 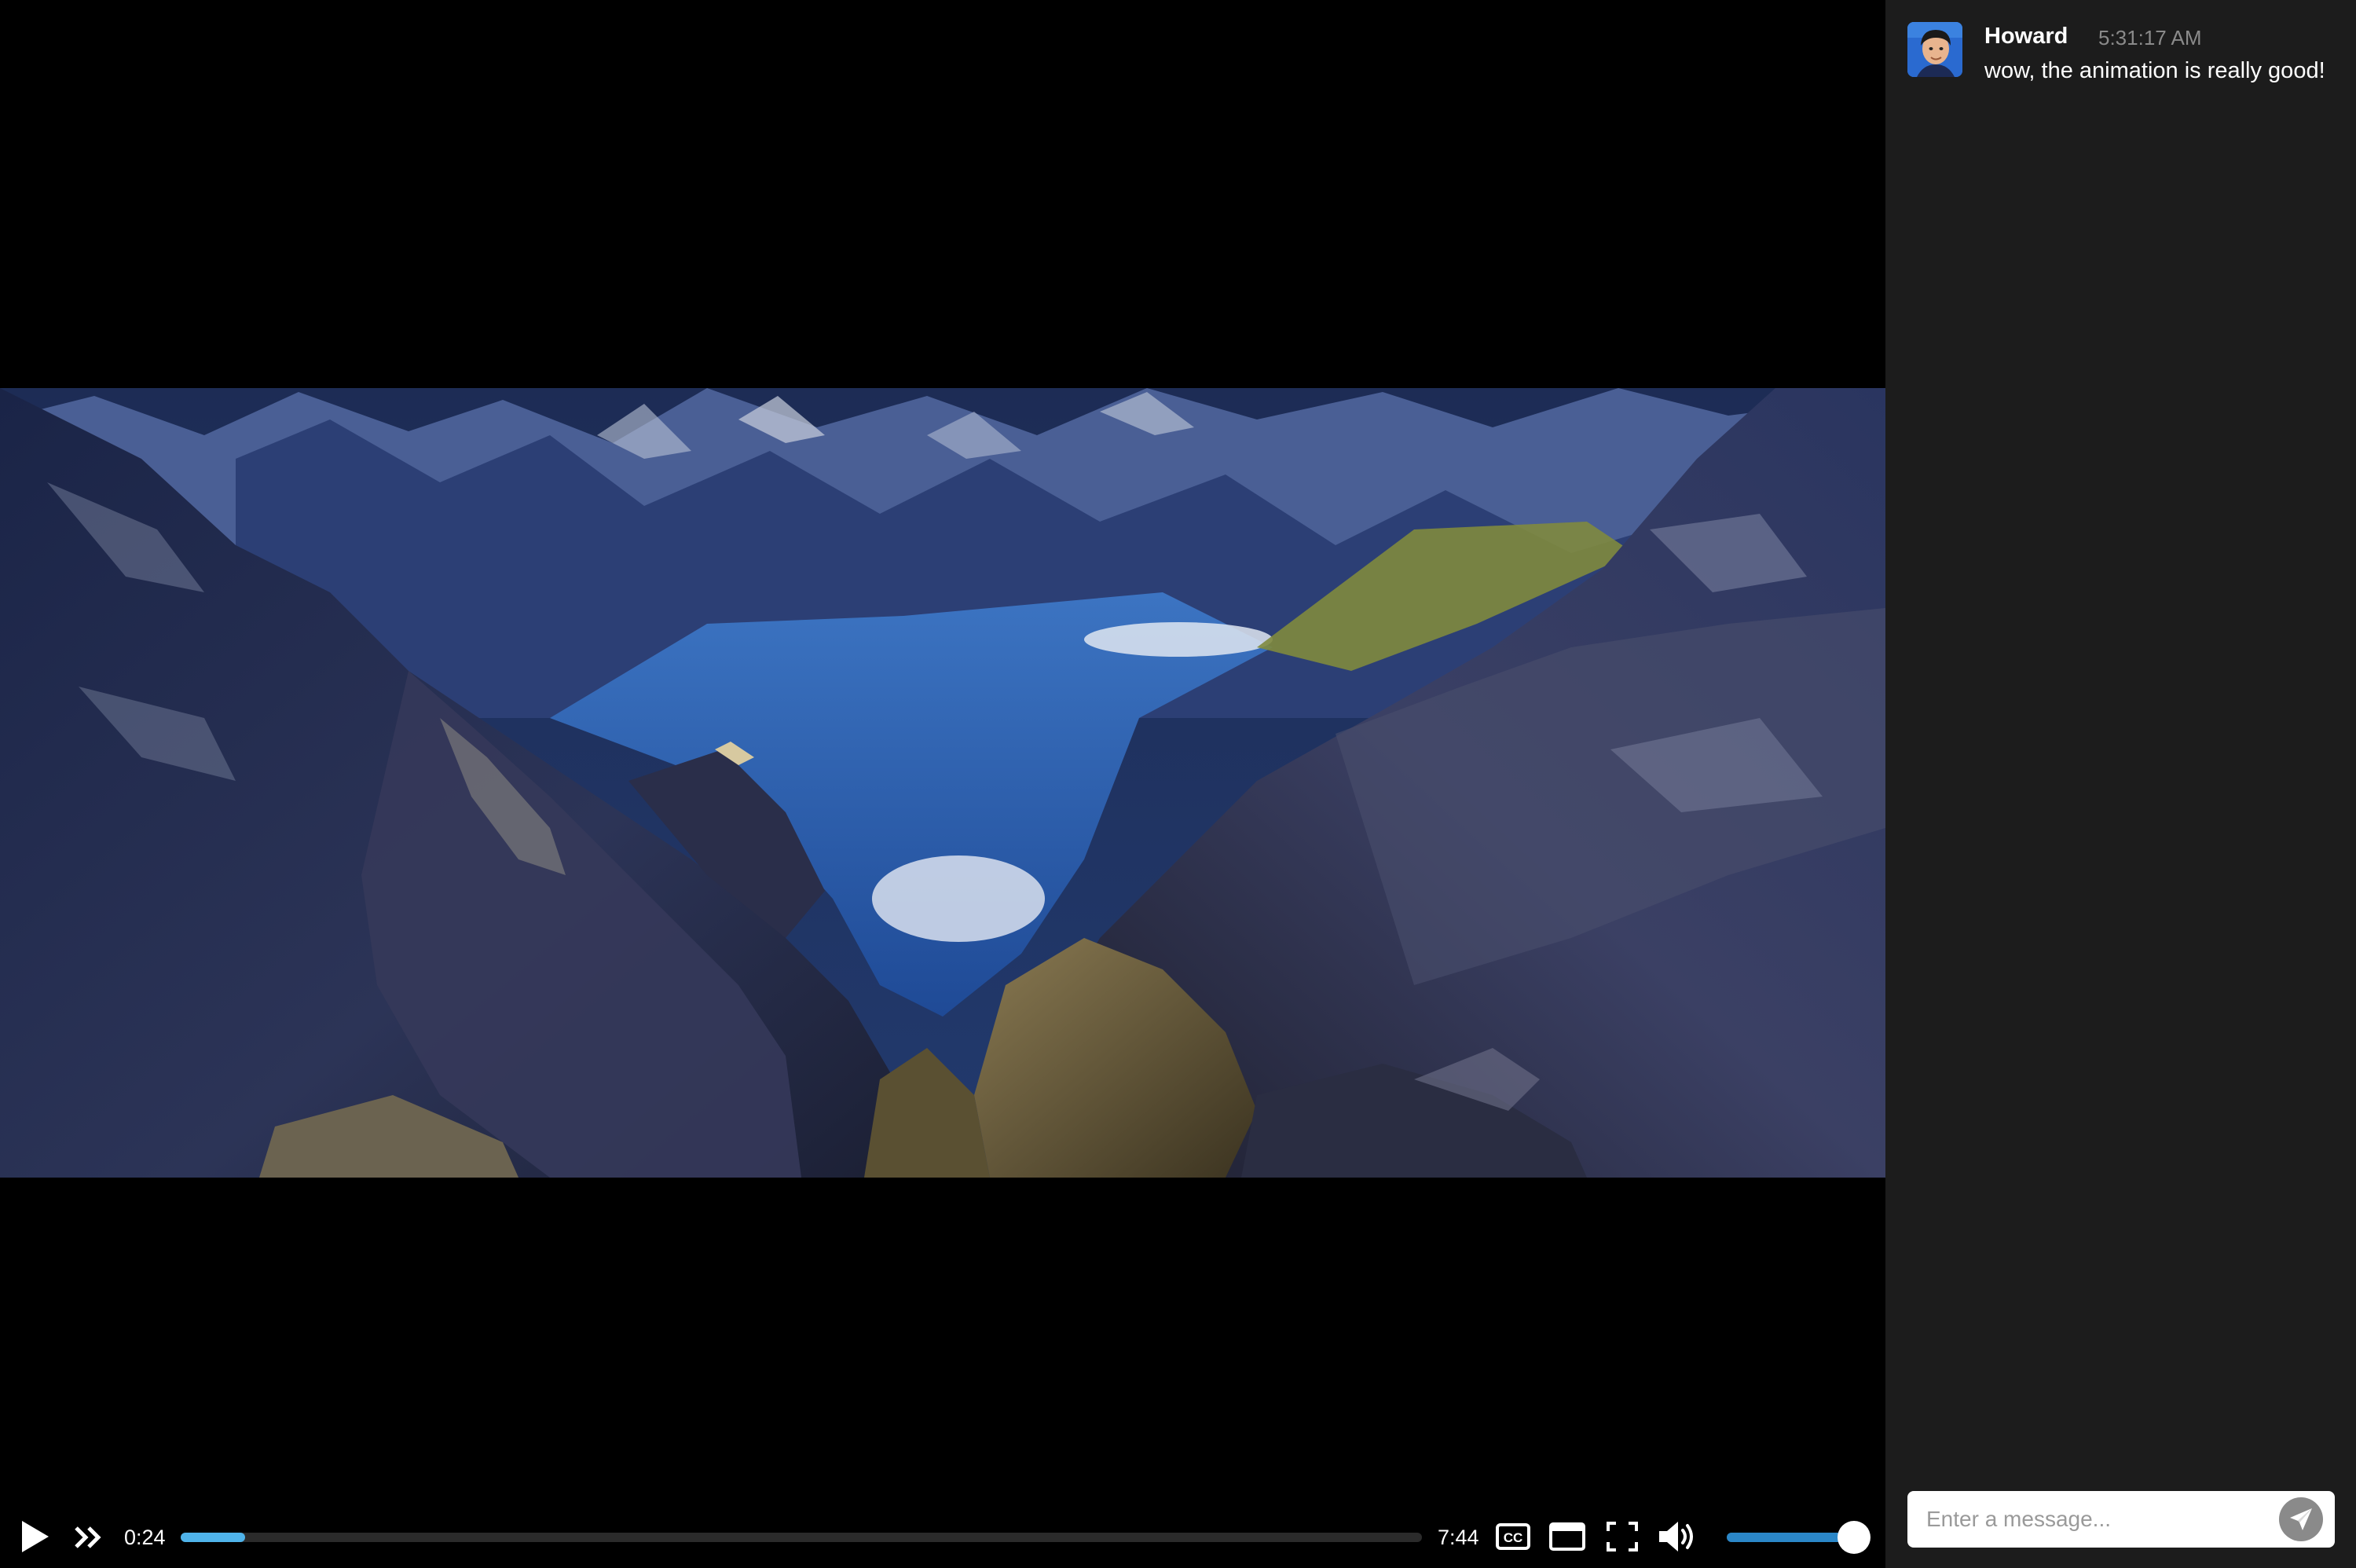 I want to click on closed-captions-icon: CC, so click(x=1513, y=1536).